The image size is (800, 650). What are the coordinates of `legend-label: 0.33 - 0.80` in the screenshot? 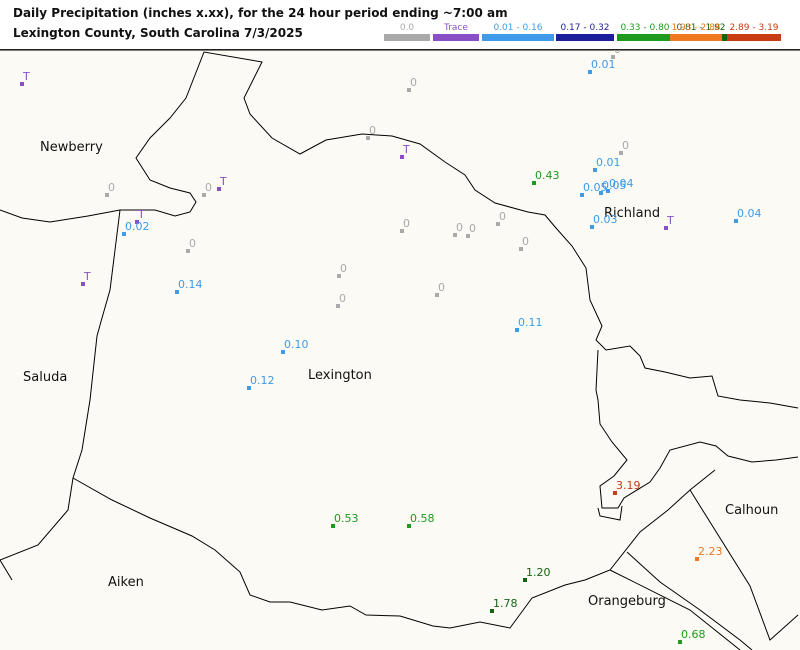 It's located at (645, 28).